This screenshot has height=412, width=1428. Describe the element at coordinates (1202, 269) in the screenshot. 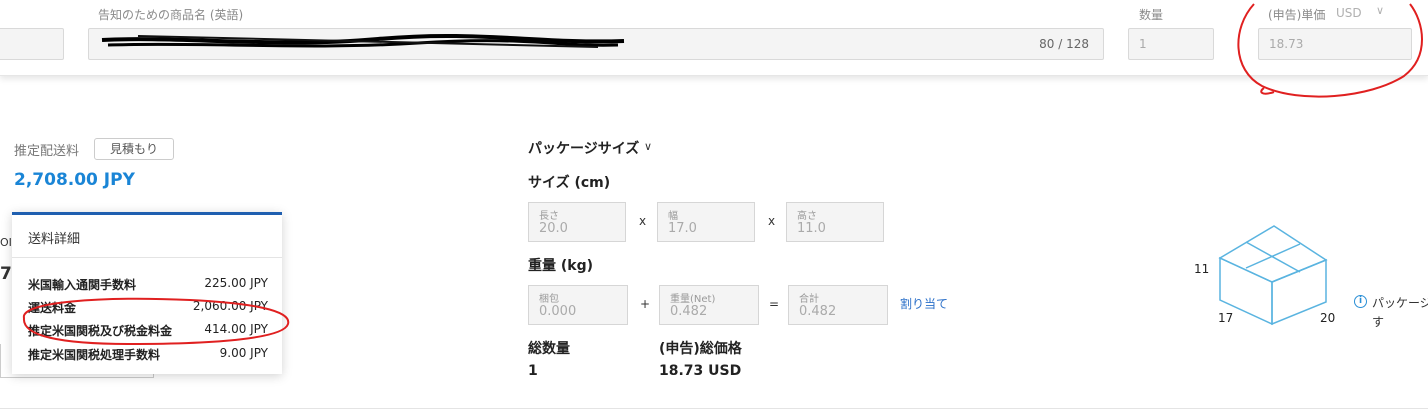

I see `box-height-label: 11` at that location.